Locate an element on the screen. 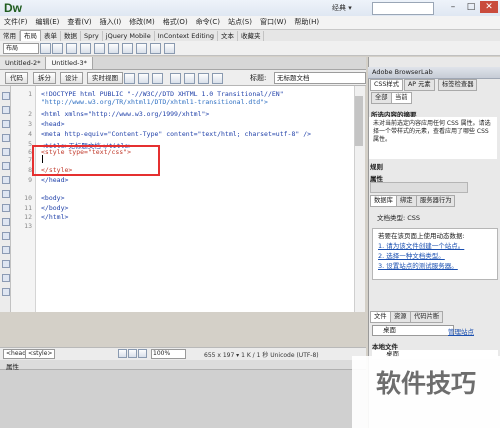  iframe-icon is located at coordinates (155, 48).